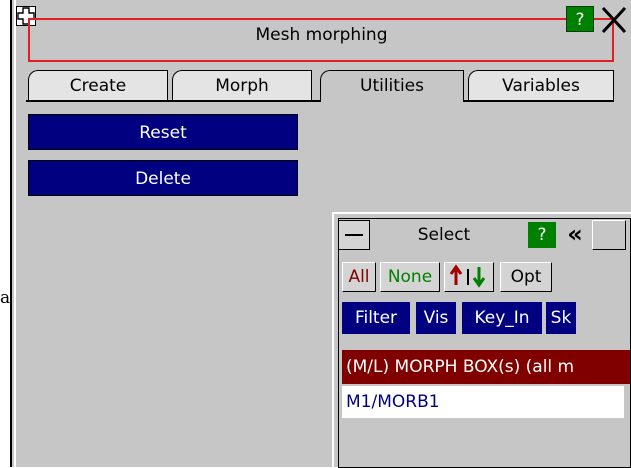 This screenshot has height=468, width=631. I want to click on tab-morph: Morph, so click(242, 86).